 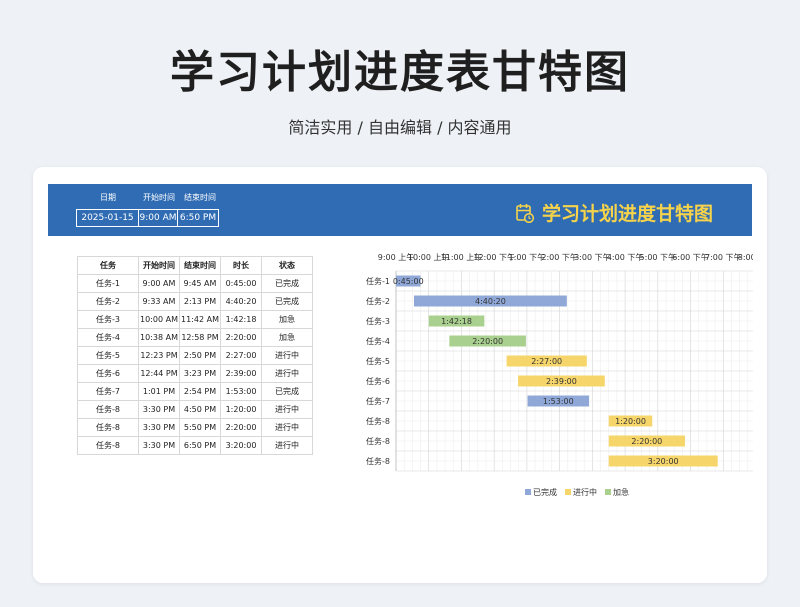 I want to click on bar-data-label: 4:40:20, so click(x=490, y=301).